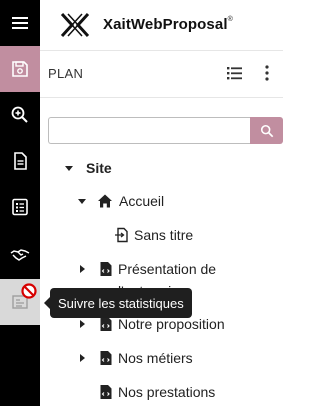 The height and width of the screenshot is (406, 320). I want to click on tree-node-nos-metiers: Nos métiers, so click(134, 358).